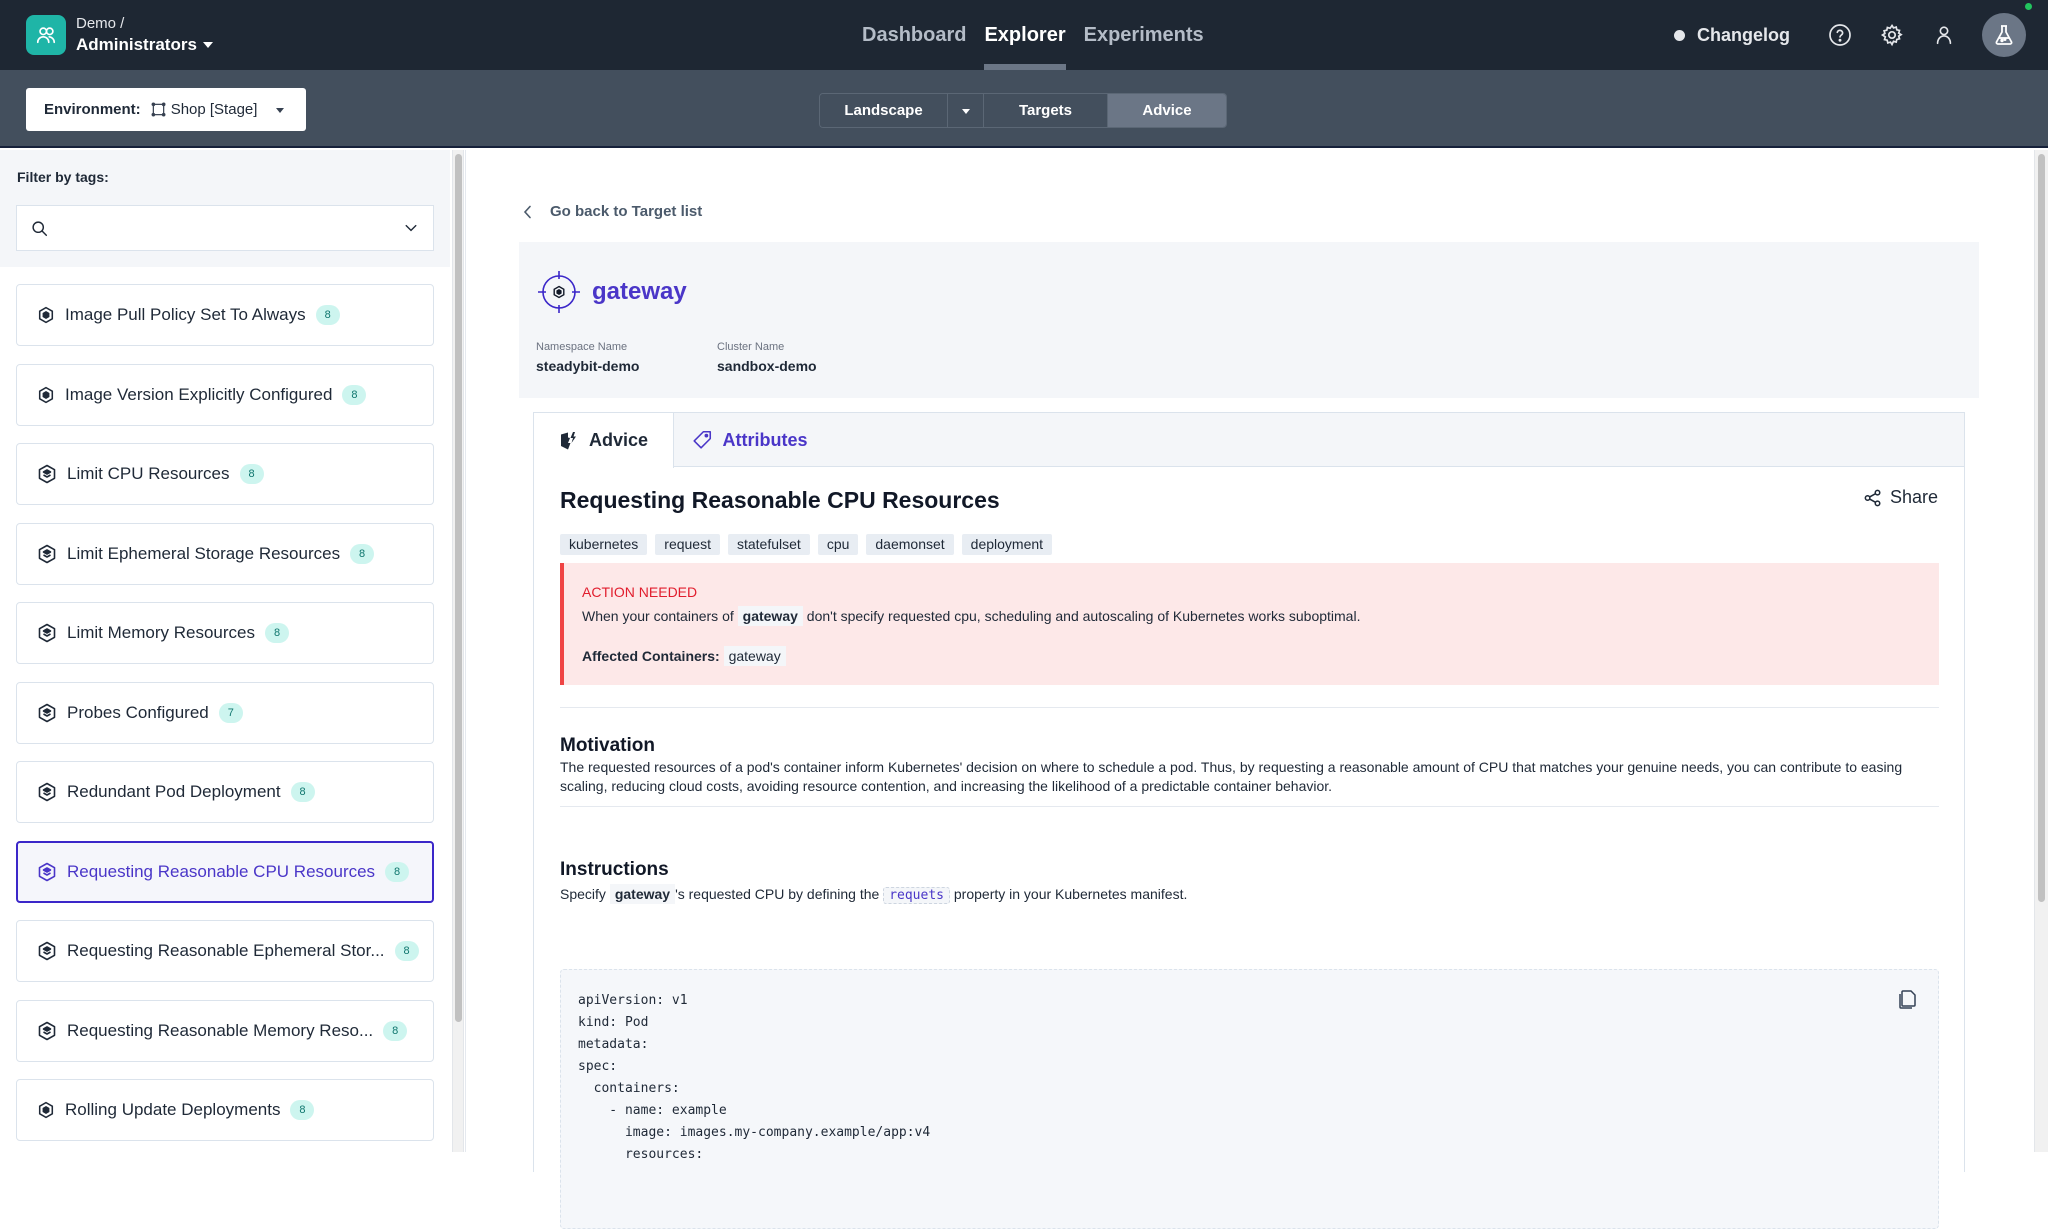 The width and height of the screenshot is (2048, 1229). I want to click on landscape-dropdown-button, so click(966, 110).